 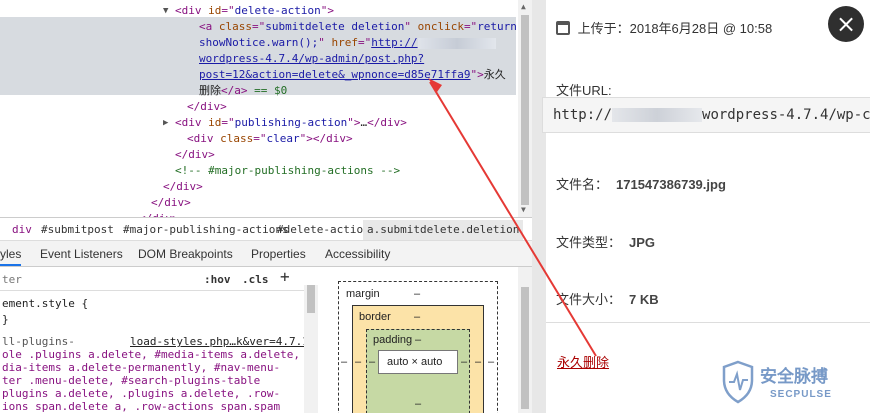 What do you see at coordinates (644, 299) in the screenshot?
I see `filesize-value: 7 KB` at bounding box center [644, 299].